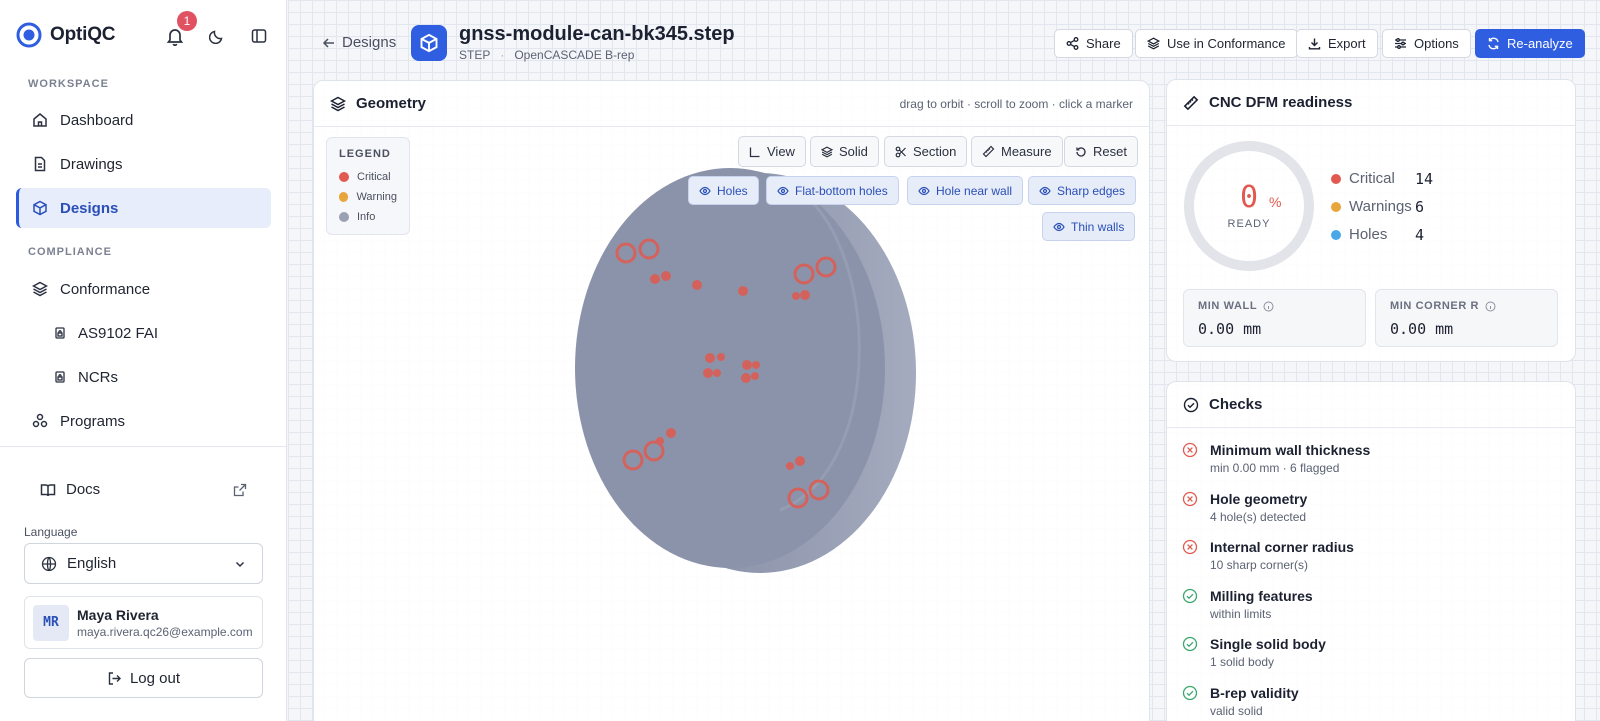 The width and height of the screenshot is (1600, 721). I want to click on page-title: gnss-module-can-bk345.step, so click(597, 34).